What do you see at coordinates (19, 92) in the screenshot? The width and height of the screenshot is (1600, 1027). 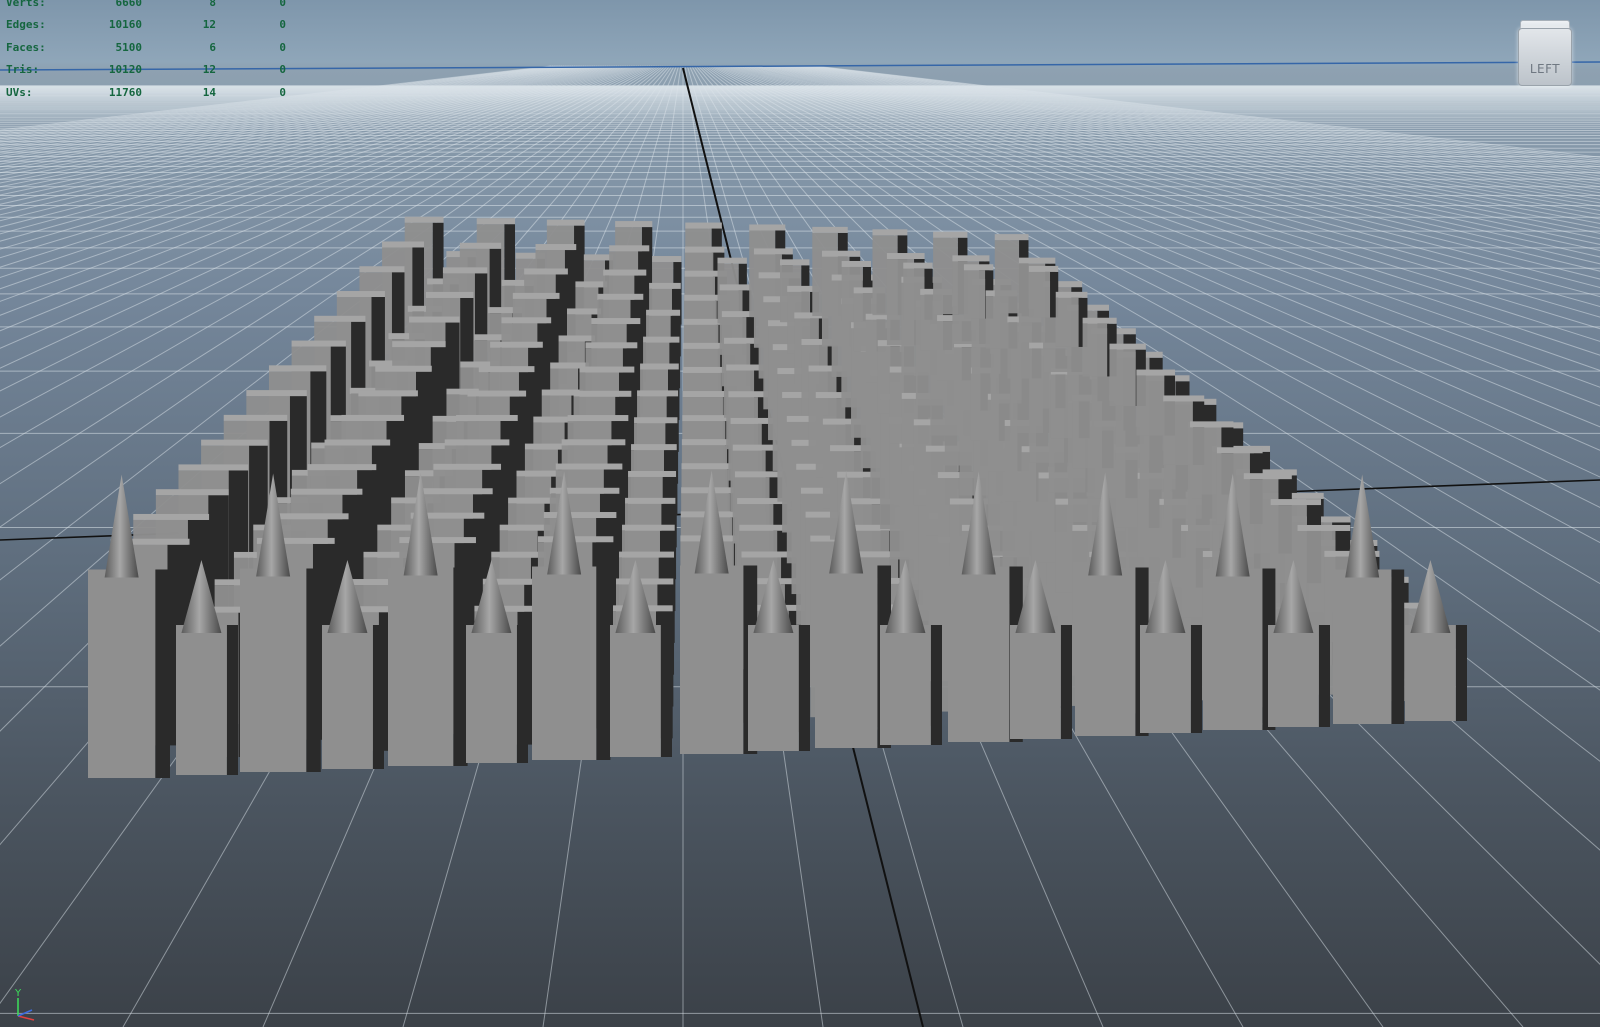 I see `hud-label: UVs:` at bounding box center [19, 92].